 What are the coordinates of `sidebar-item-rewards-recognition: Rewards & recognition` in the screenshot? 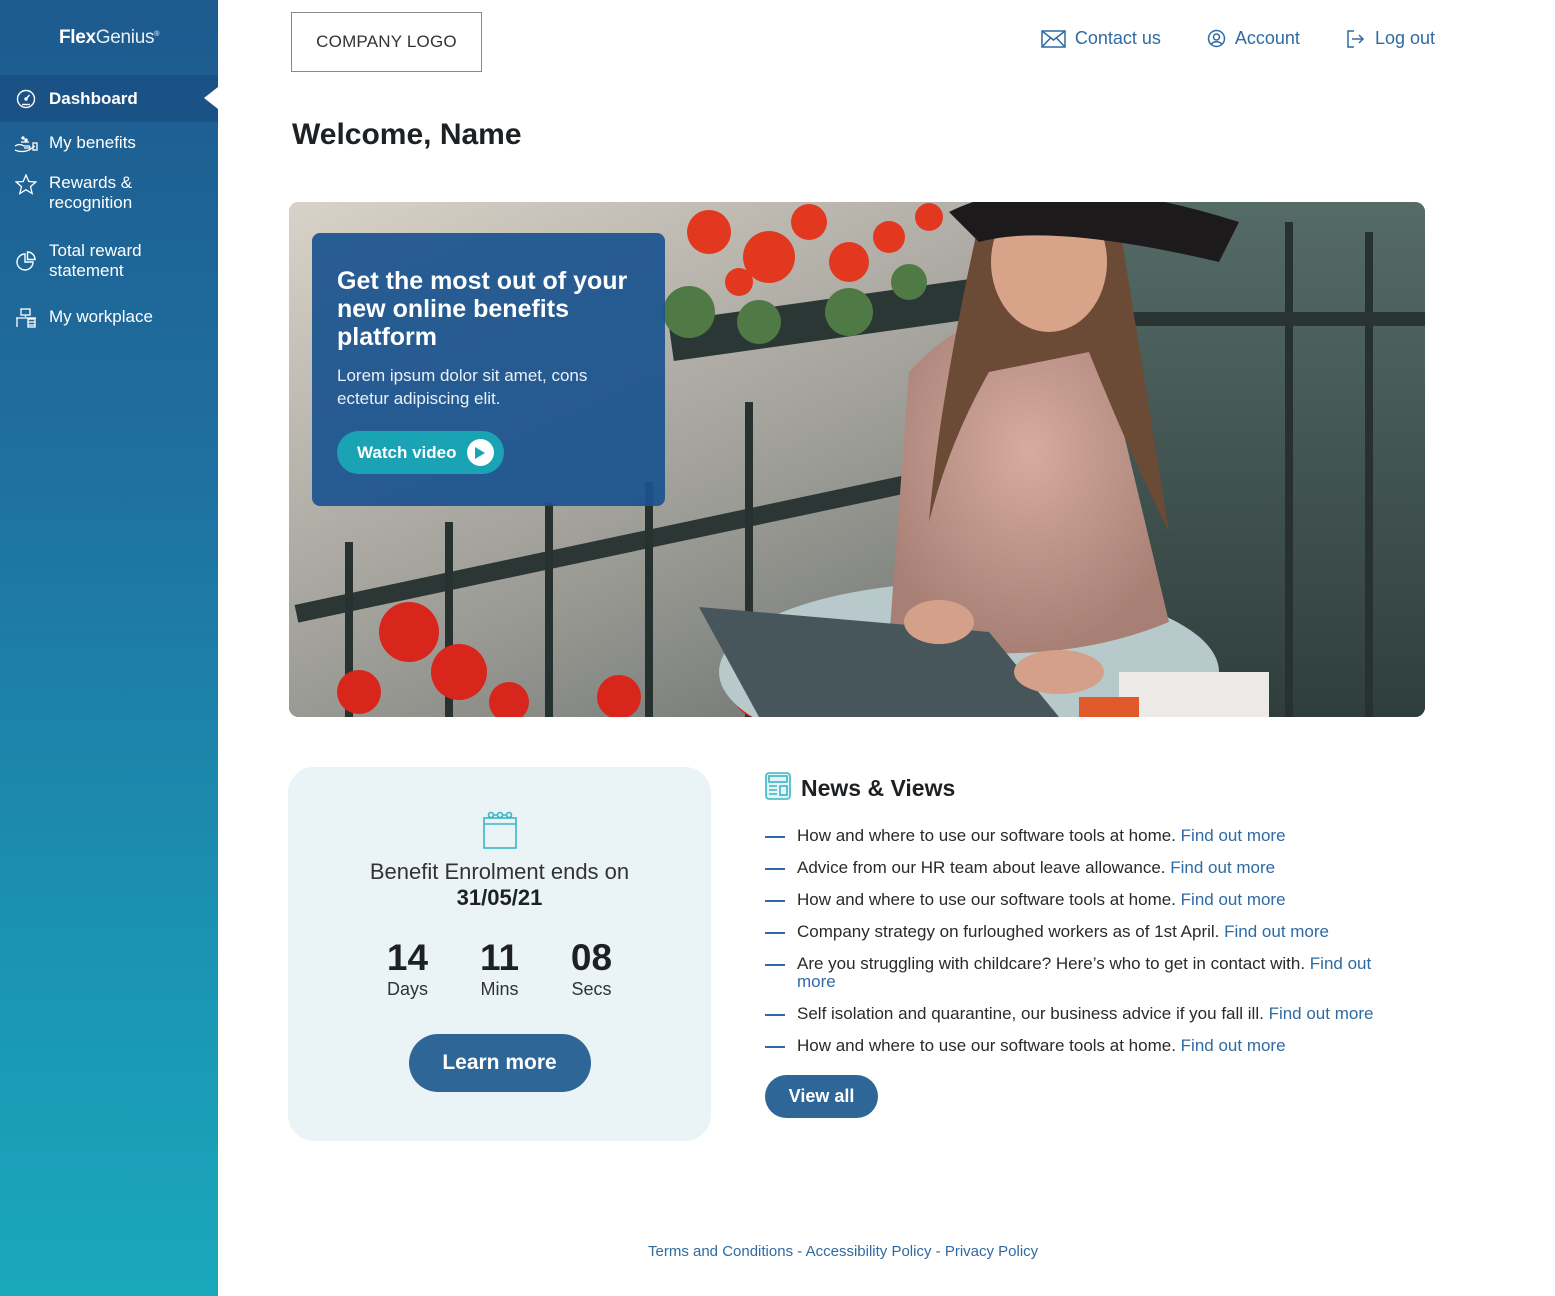 It's located at (109, 193).